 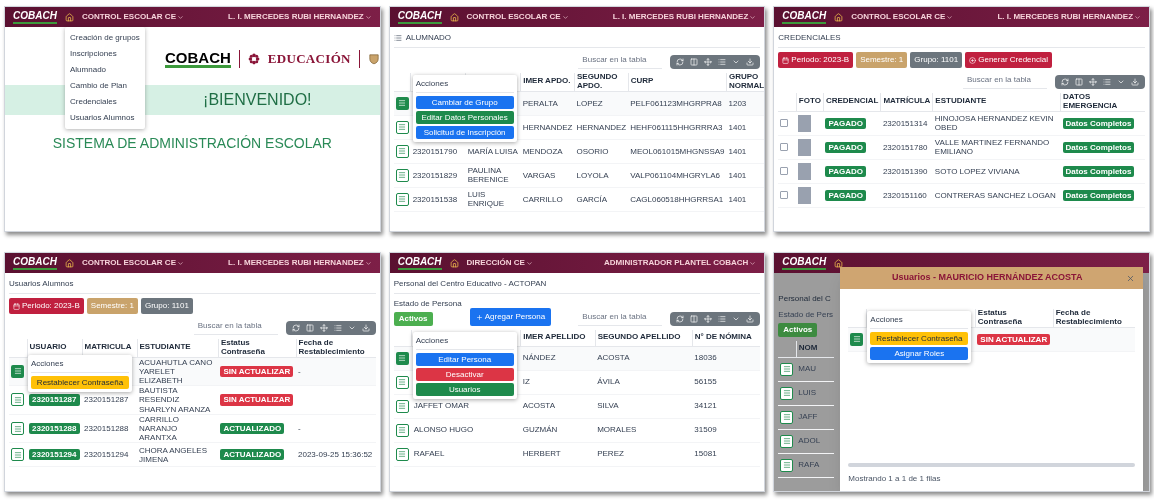 What do you see at coordinates (558, 338) in the screenshot?
I see `column-header: IMER APELLIDO` at bounding box center [558, 338].